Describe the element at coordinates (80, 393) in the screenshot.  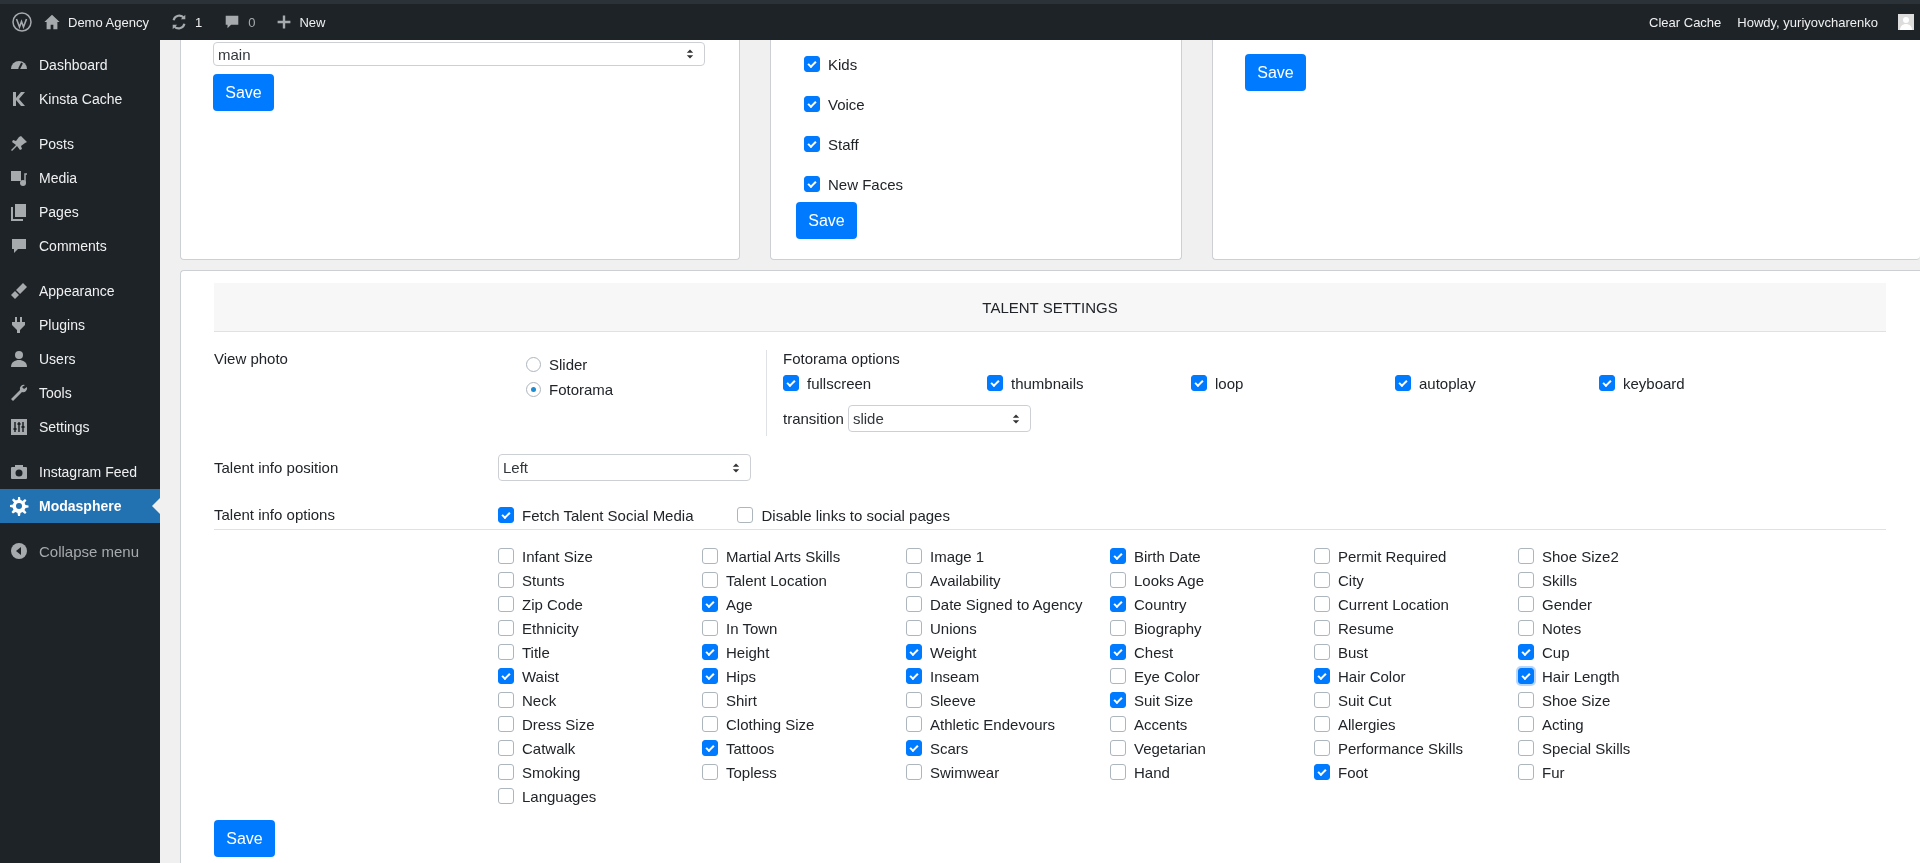
I see `sidebar-item: Tools` at that location.